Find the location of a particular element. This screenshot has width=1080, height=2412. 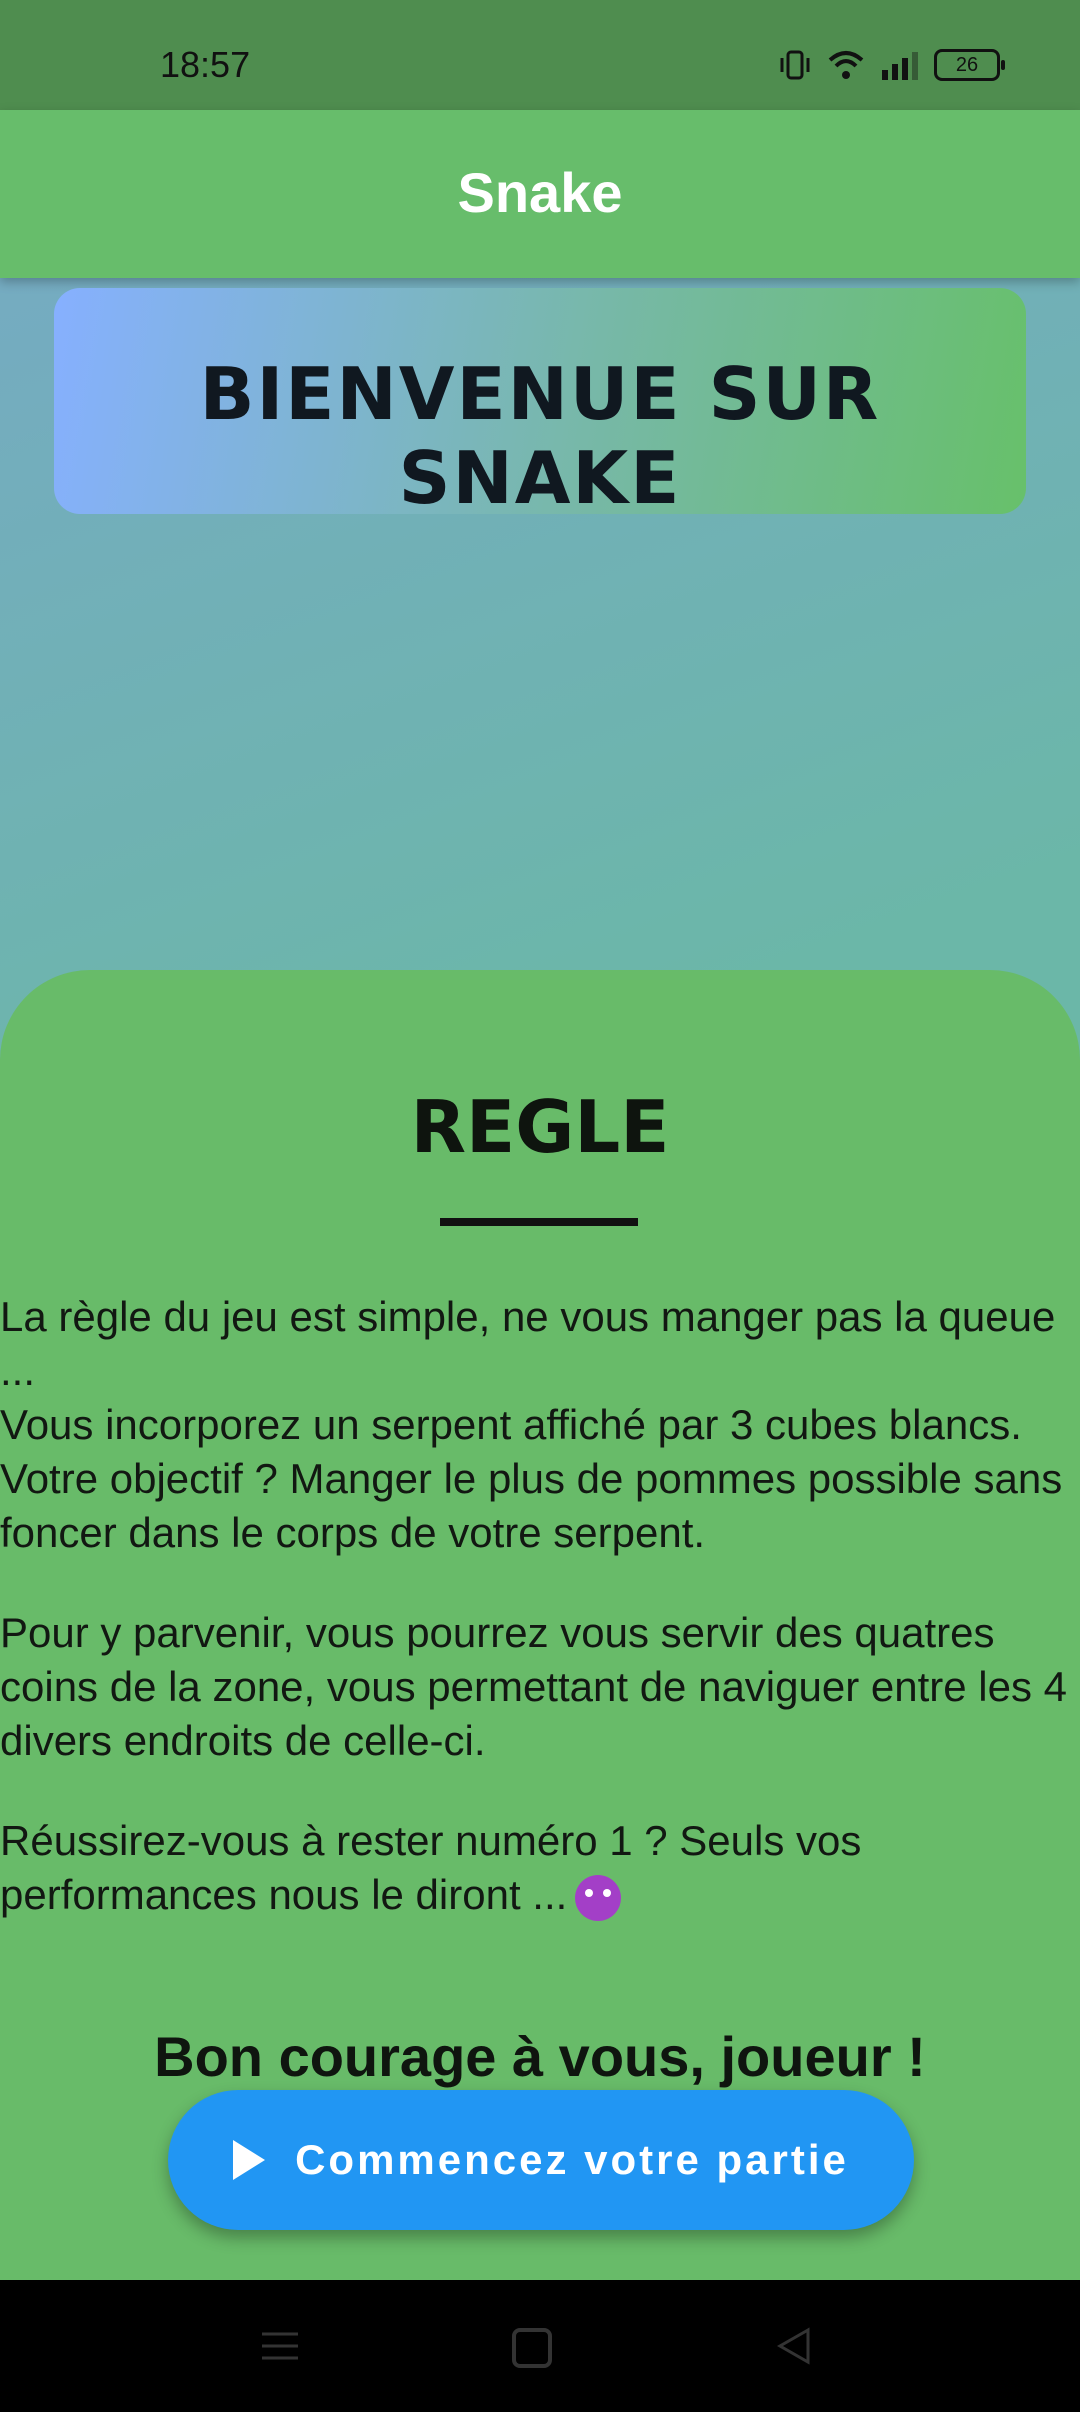

rules-title-underline is located at coordinates (539, 1222).